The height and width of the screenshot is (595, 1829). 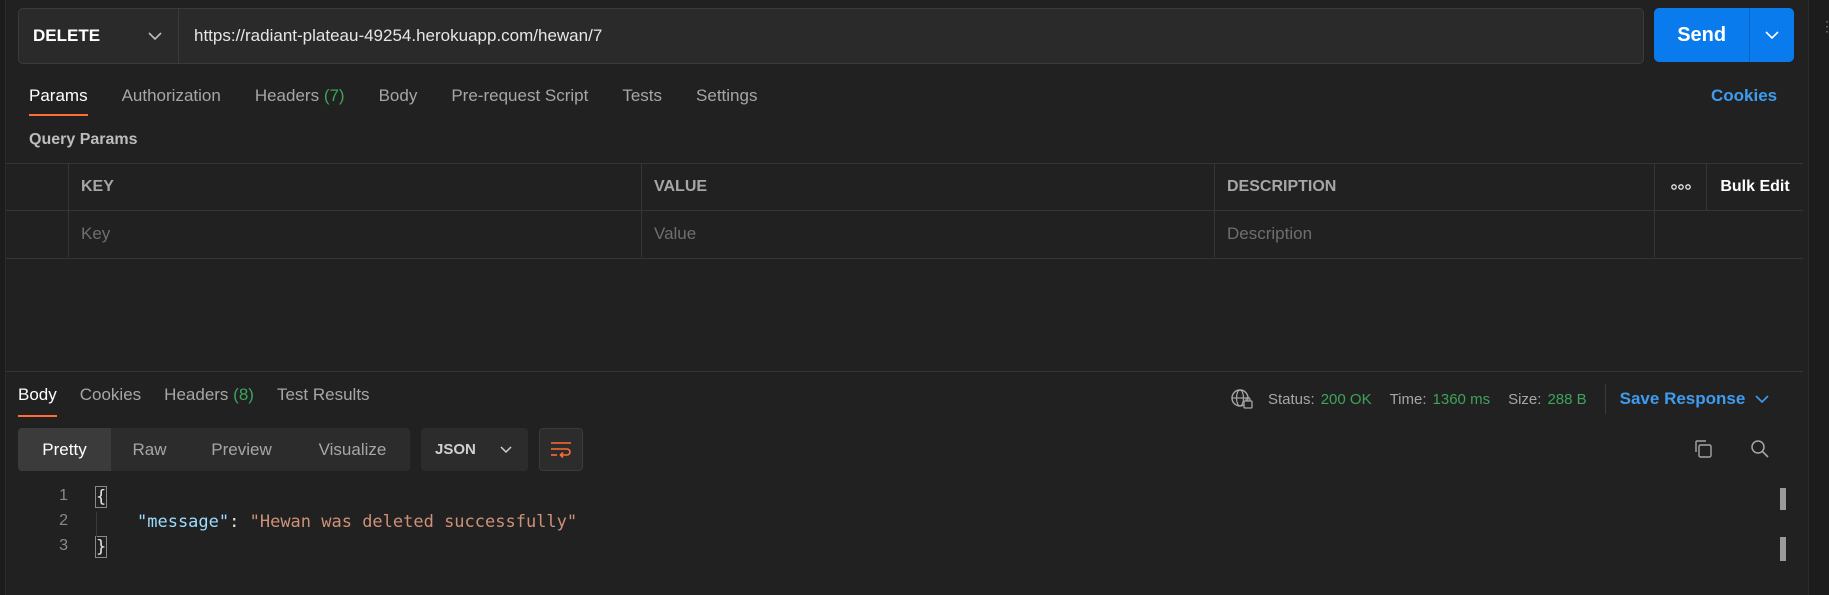 I want to click on send-button-group: Send, so click(x=1724, y=35).